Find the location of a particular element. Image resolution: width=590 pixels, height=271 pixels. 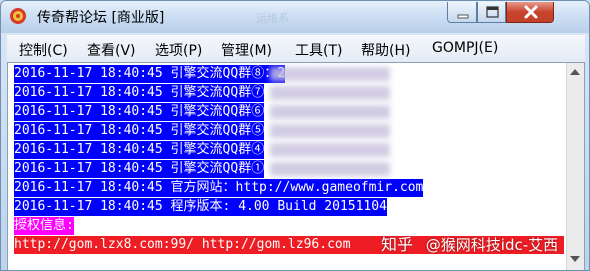

maximize-button is located at coordinates (491, 12).